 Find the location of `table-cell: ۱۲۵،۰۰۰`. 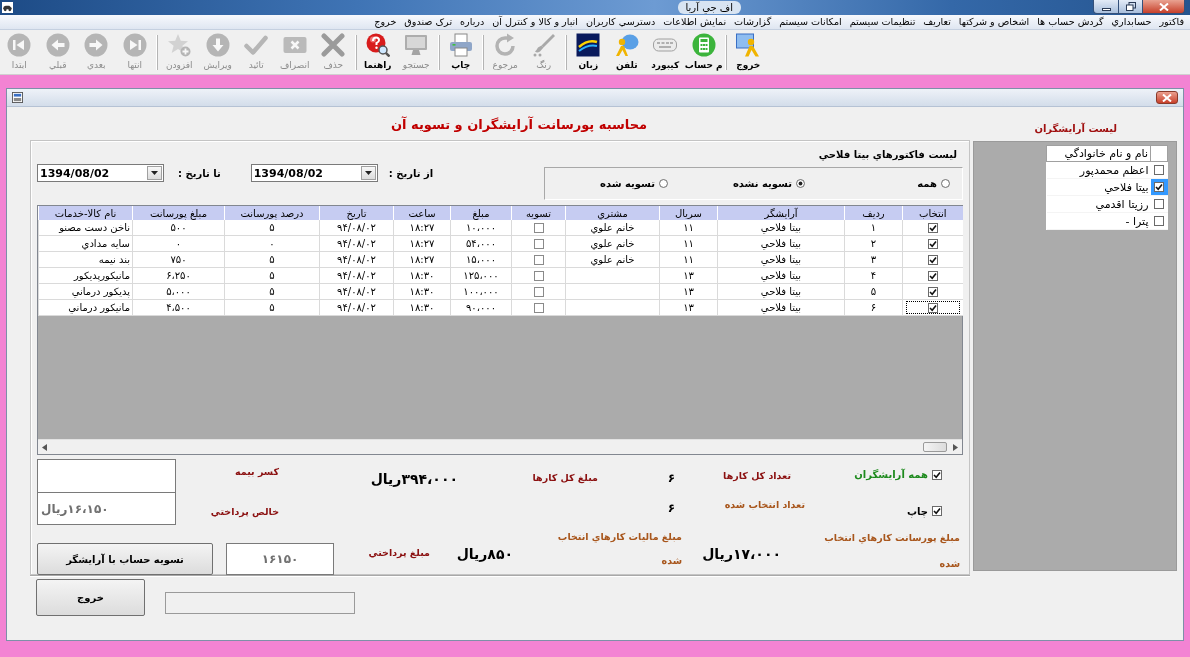

table-cell: ۱۲۵،۰۰۰ is located at coordinates (481, 275).